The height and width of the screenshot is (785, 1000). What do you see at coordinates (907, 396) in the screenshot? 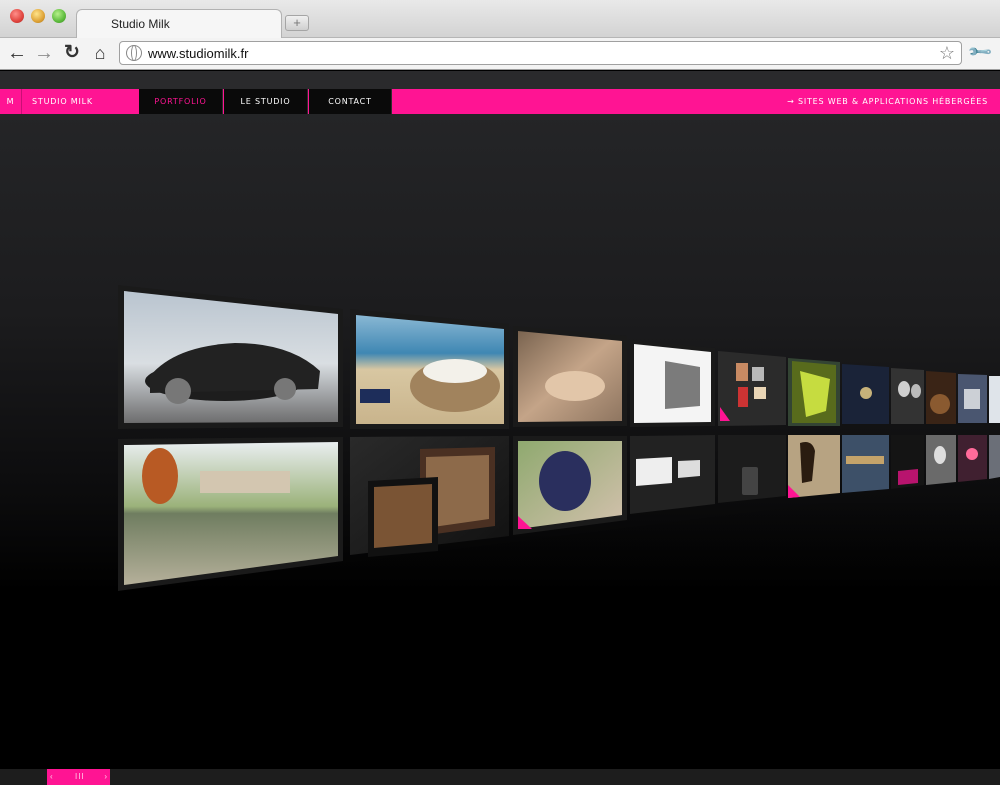
I see `thumb-top-8-portrait` at bounding box center [907, 396].